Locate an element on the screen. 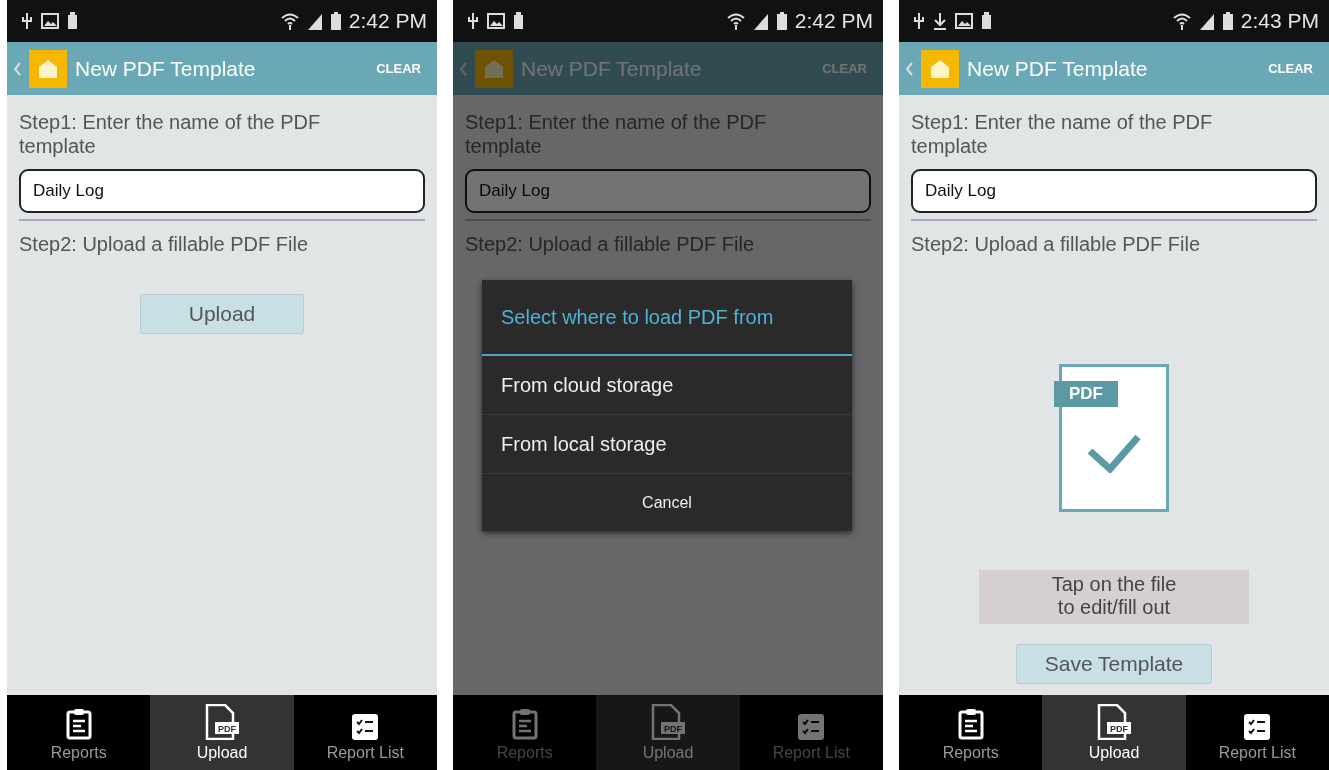 The width and height of the screenshot is (1329, 770). cancel-button: Cancel is located at coordinates (667, 502).